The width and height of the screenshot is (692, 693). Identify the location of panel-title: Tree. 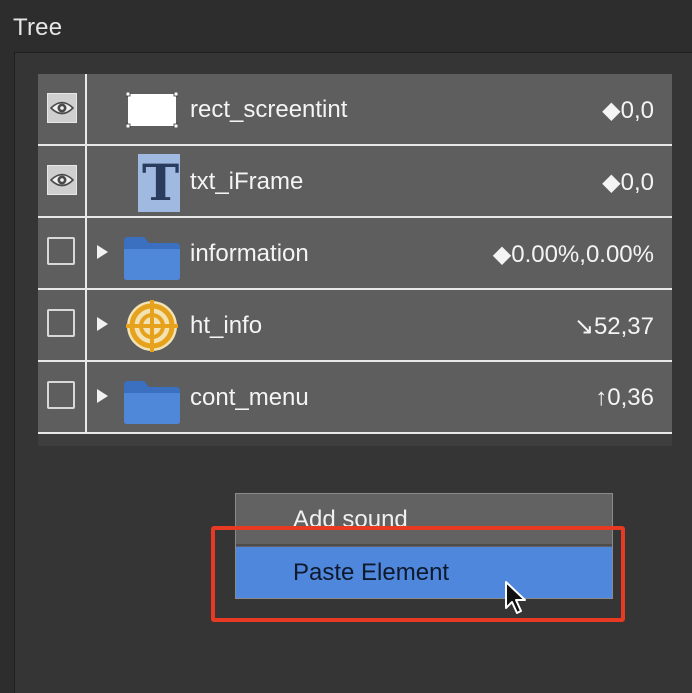
(38, 27).